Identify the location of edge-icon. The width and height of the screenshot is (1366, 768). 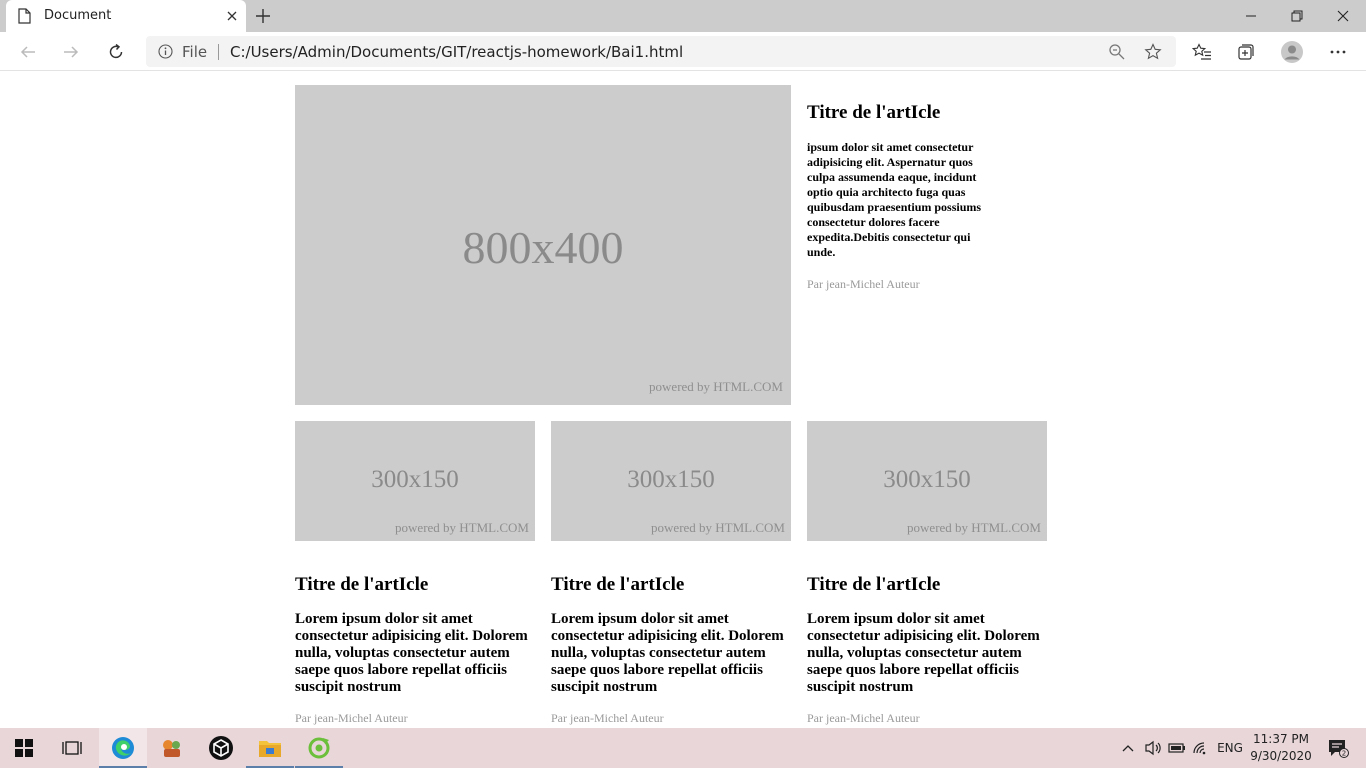
(123, 748).